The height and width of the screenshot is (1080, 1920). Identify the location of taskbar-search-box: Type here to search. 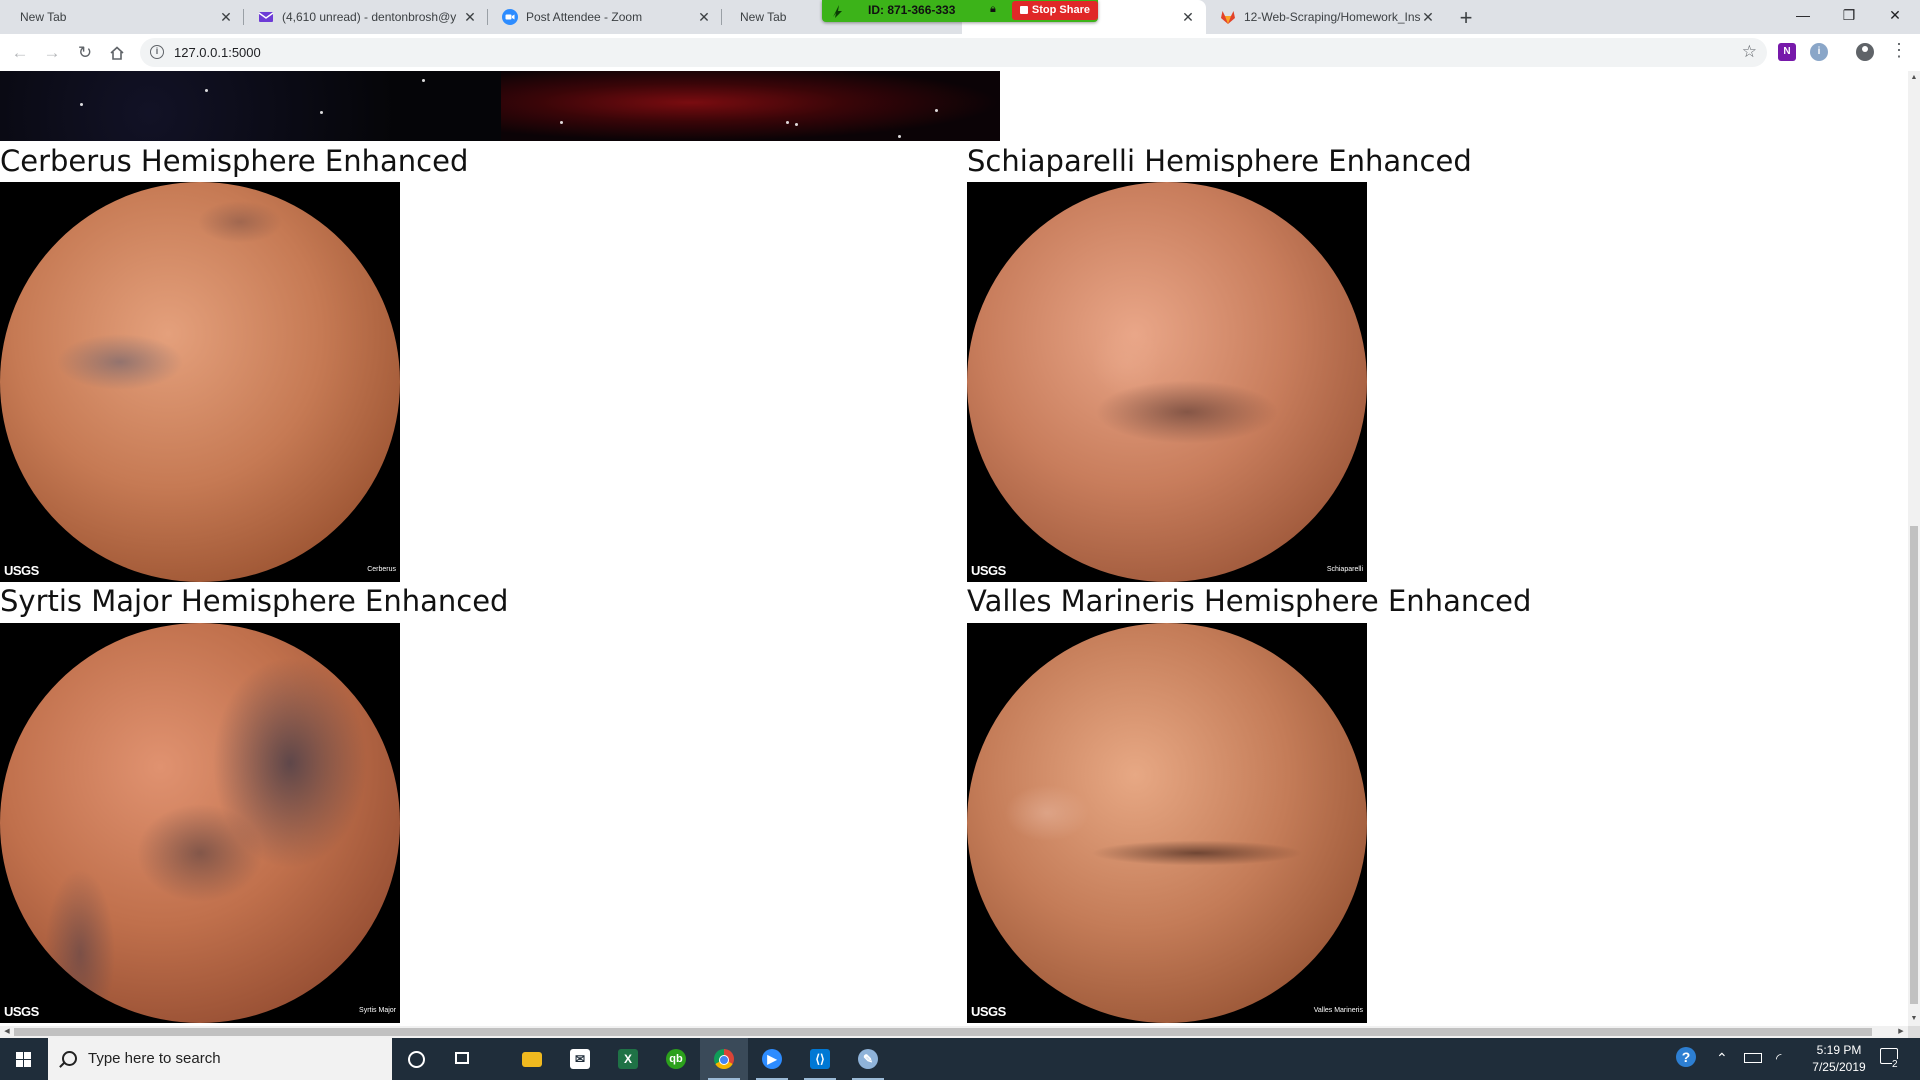
(220, 1059).